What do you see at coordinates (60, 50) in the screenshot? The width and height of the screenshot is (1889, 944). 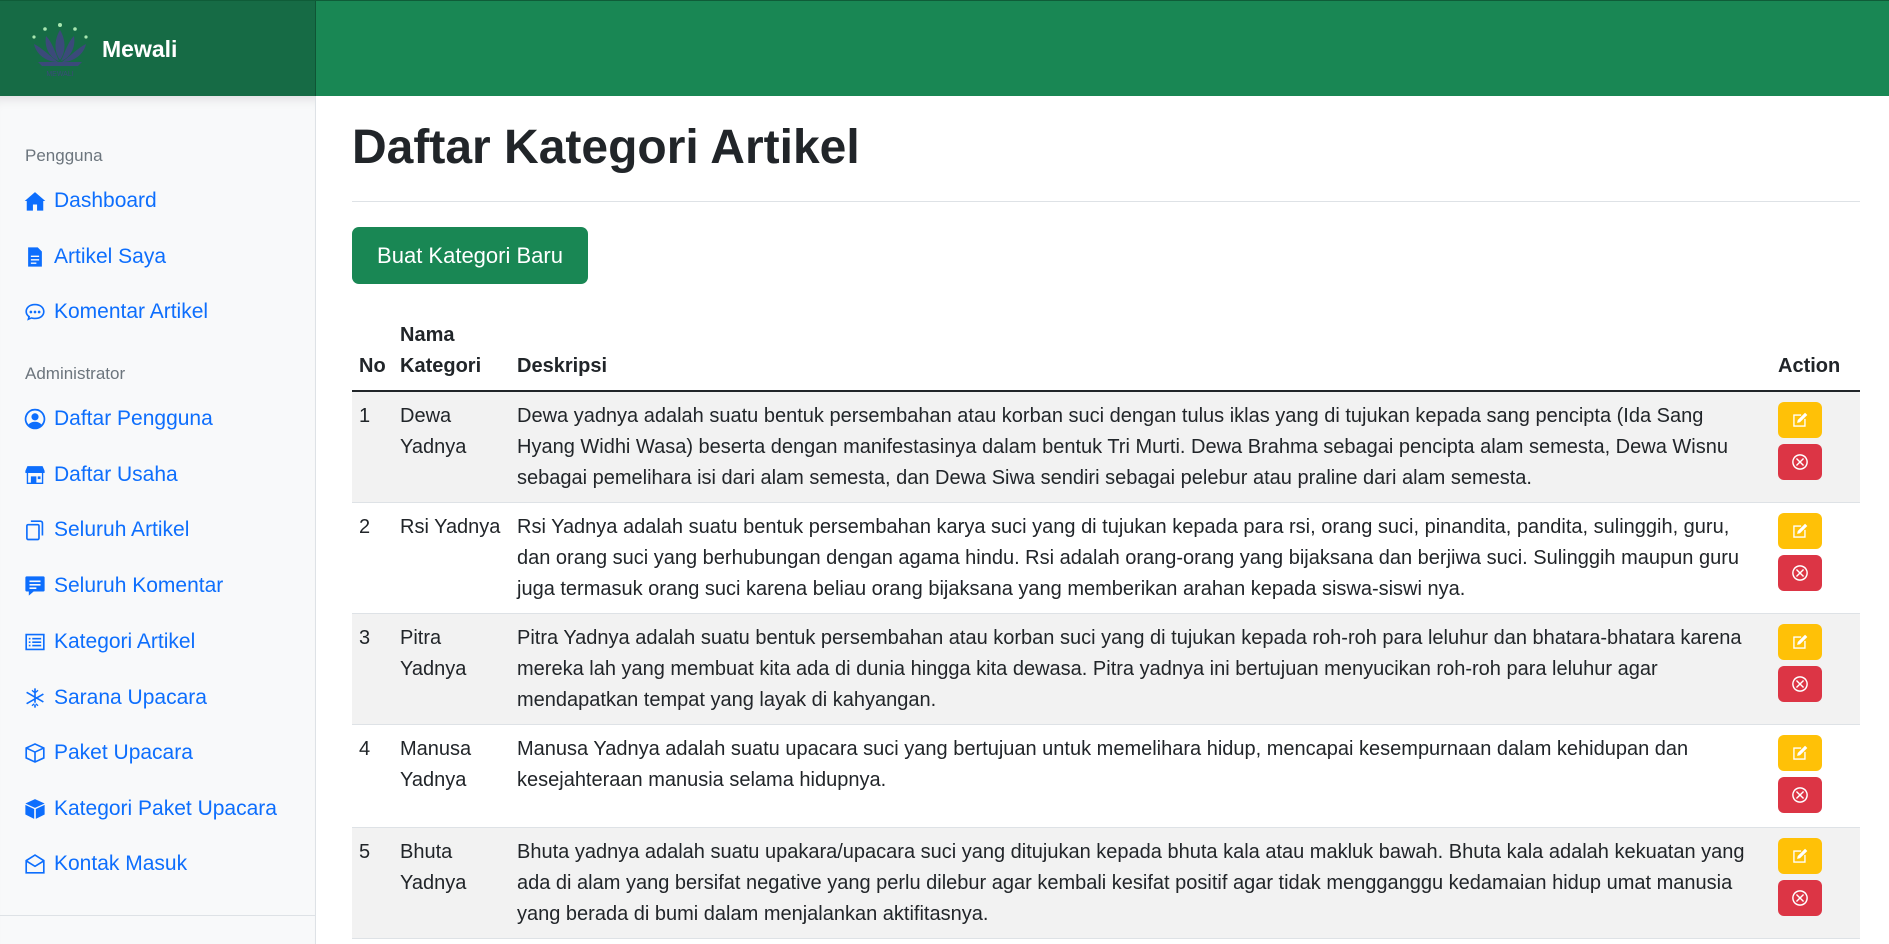 I see `lotus-logo-icon: MEWALI` at bounding box center [60, 50].